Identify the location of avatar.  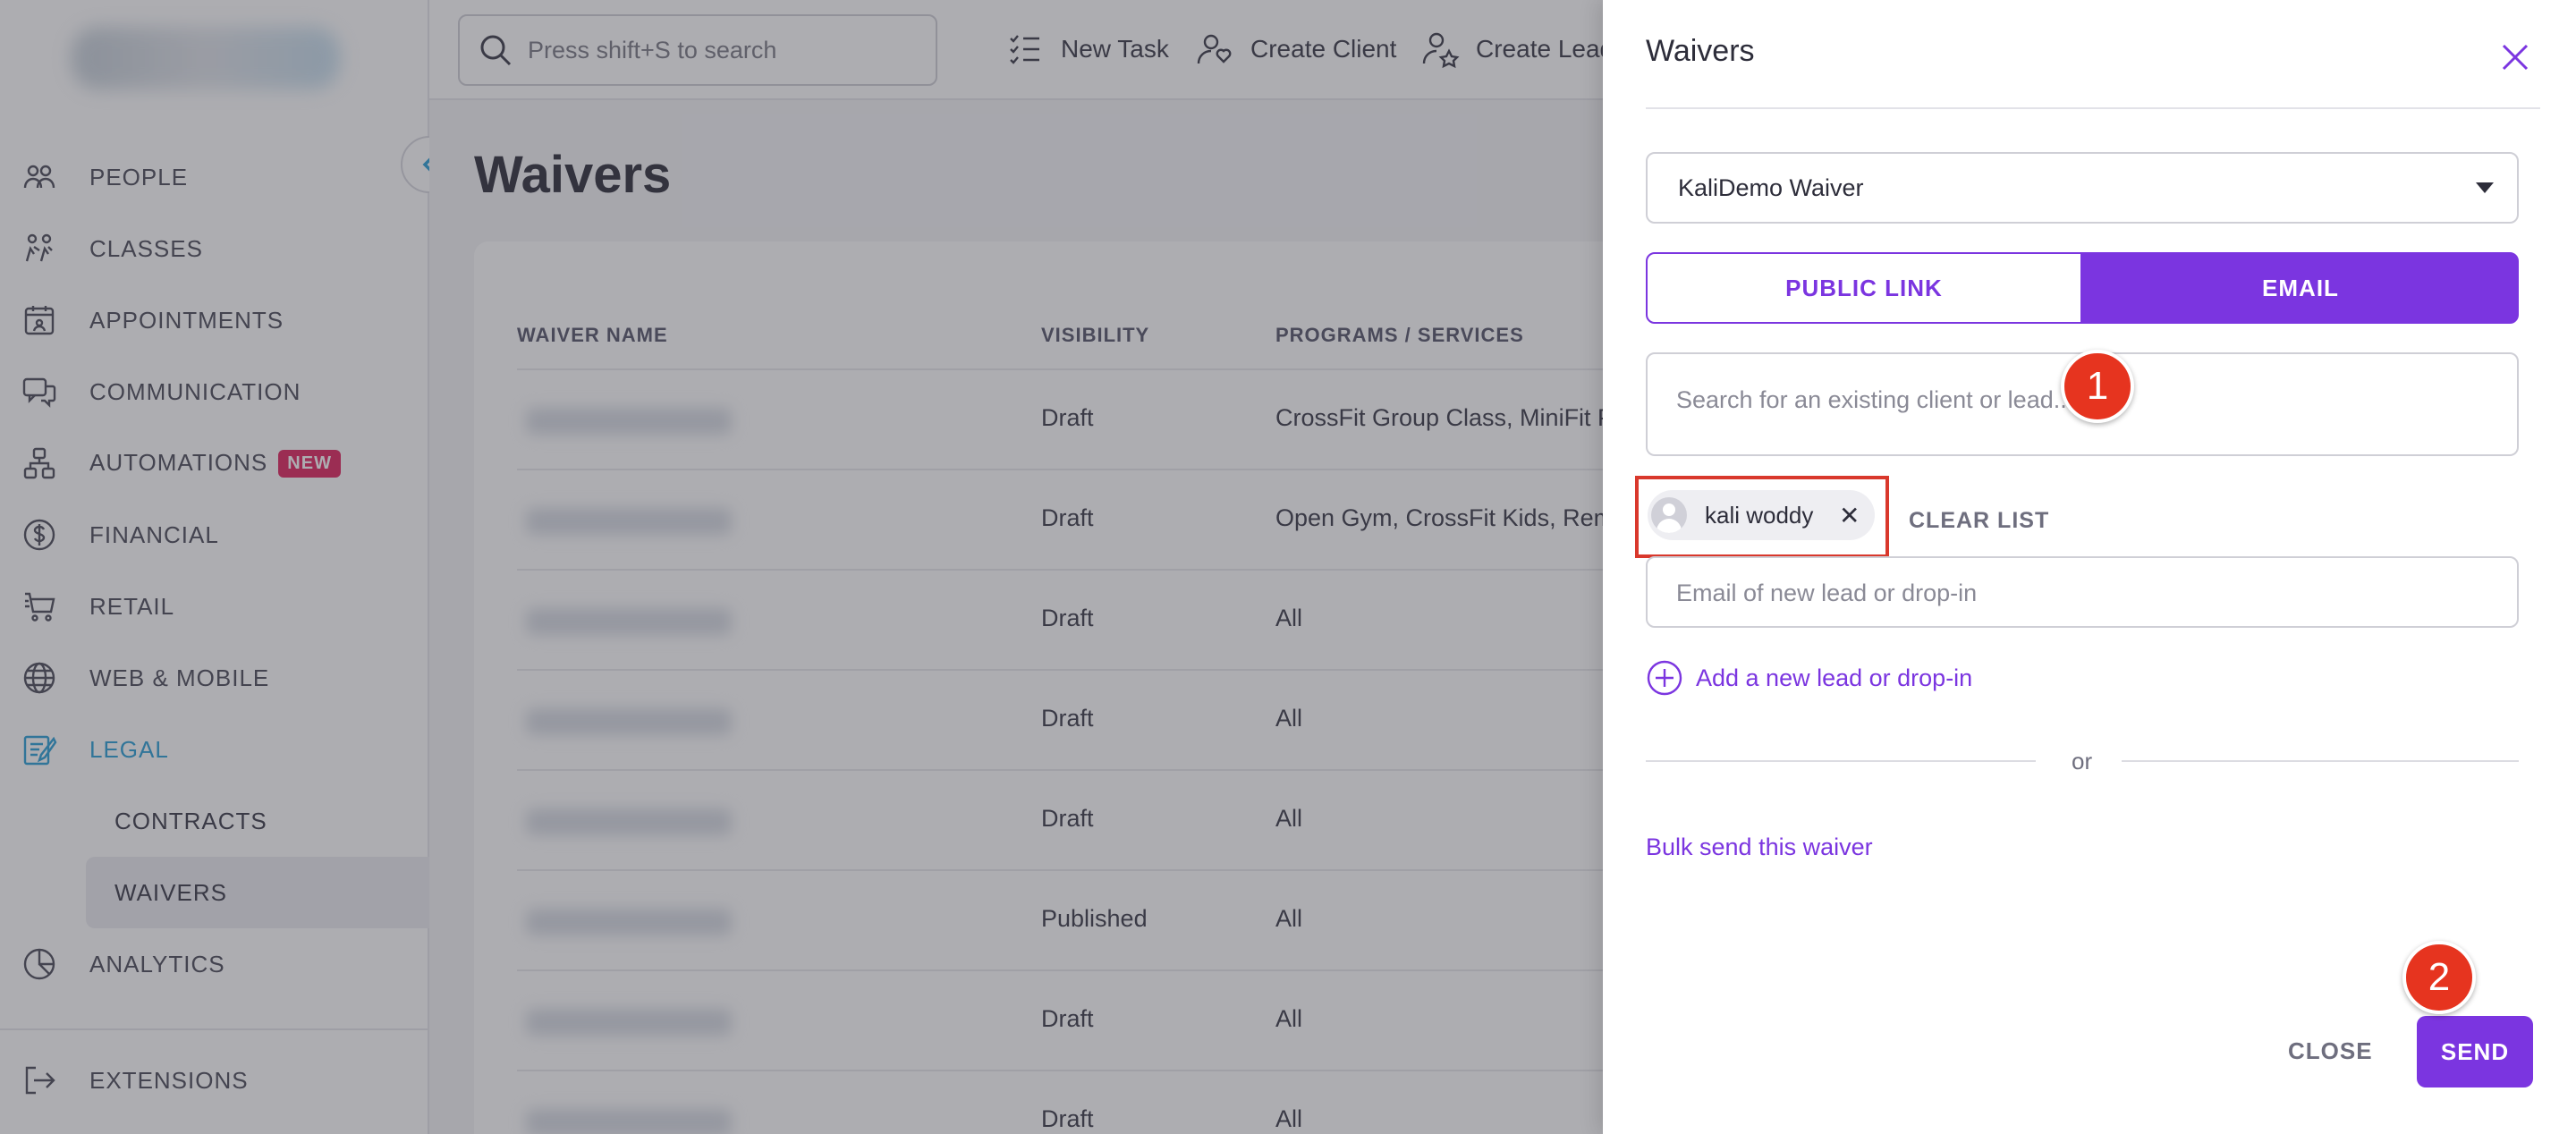
(1669, 515).